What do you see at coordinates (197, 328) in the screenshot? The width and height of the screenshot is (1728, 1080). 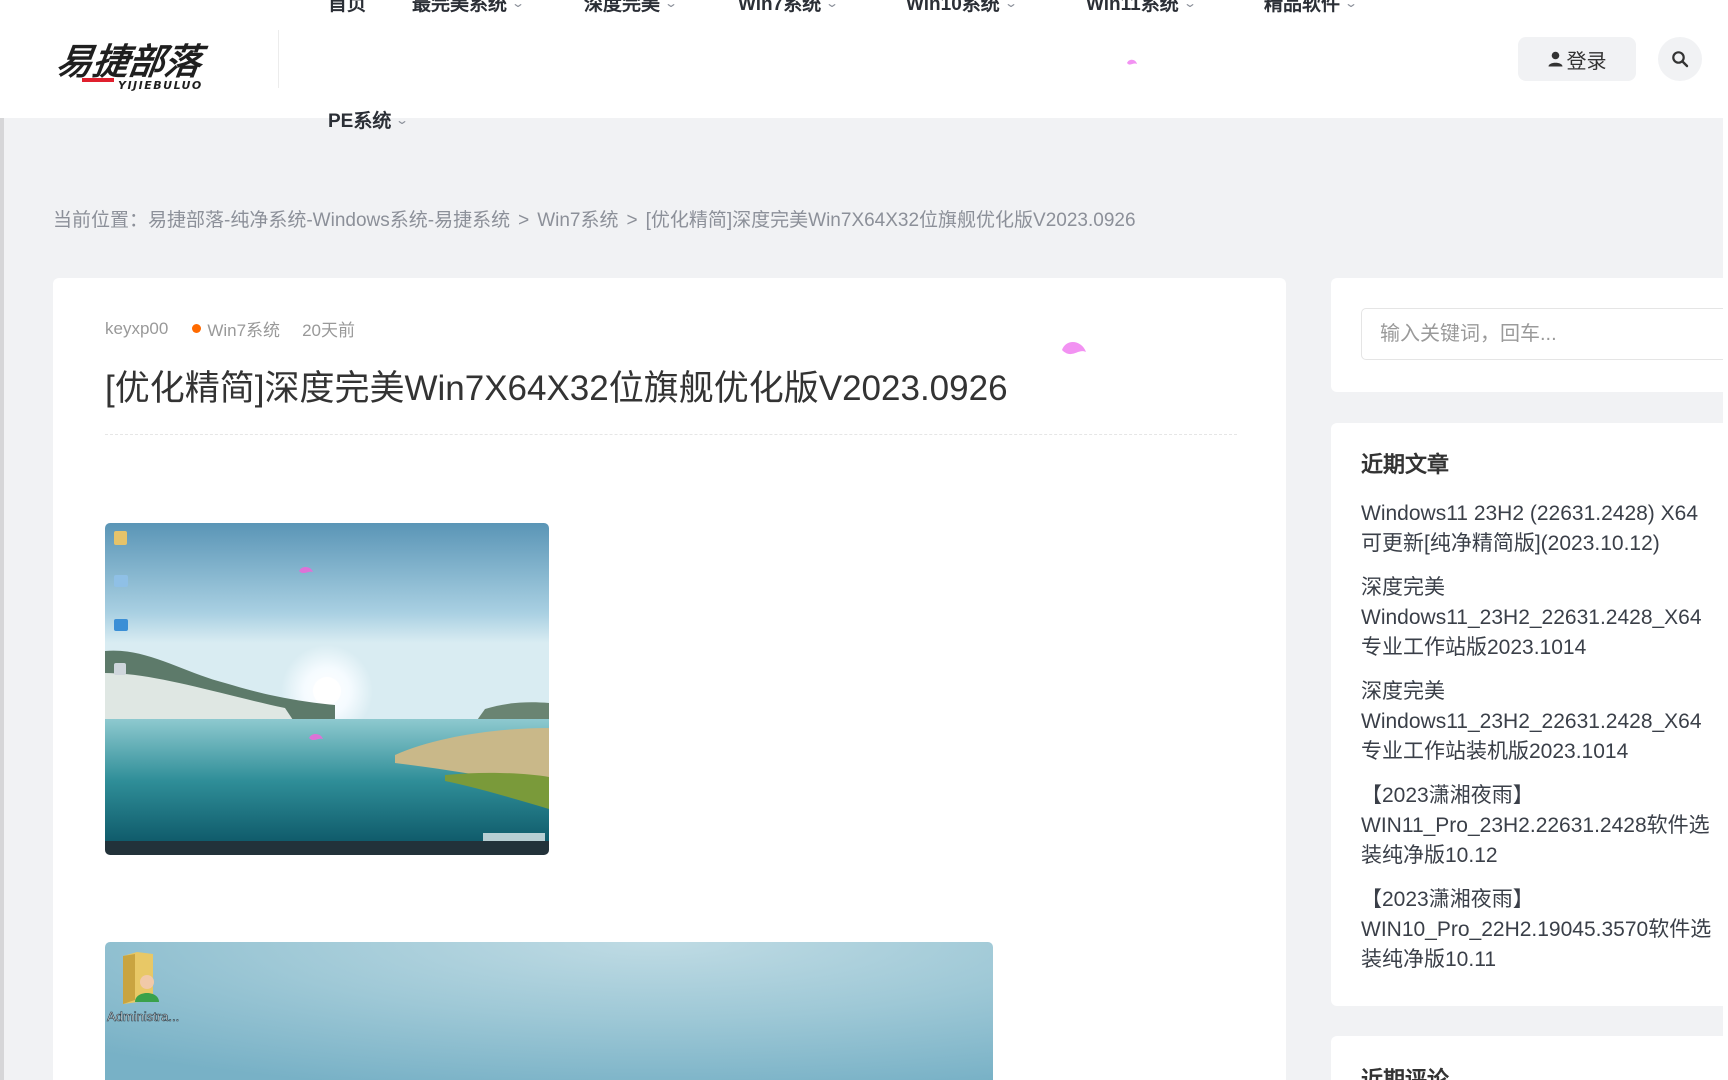 I see `category-dot-icon` at bounding box center [197, 328].